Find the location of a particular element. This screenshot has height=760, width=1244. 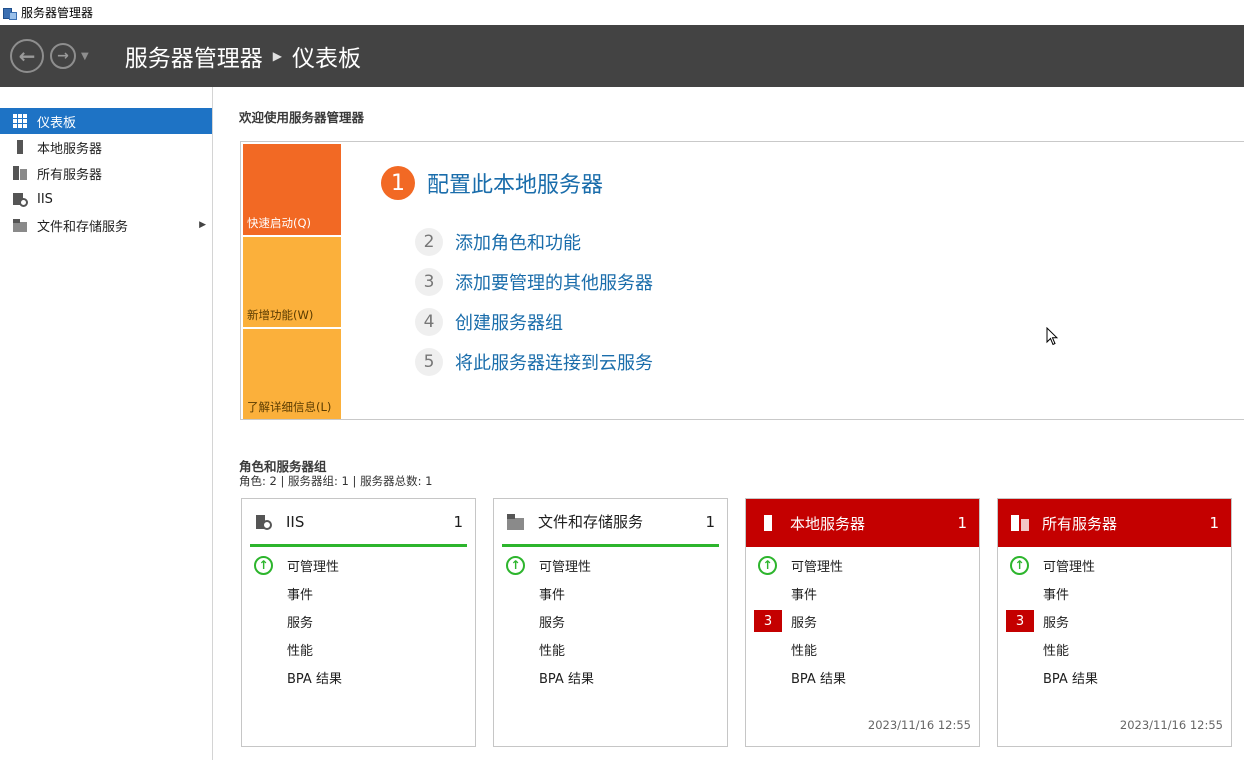

card-title: IIS is located at coordinates (295, 521).